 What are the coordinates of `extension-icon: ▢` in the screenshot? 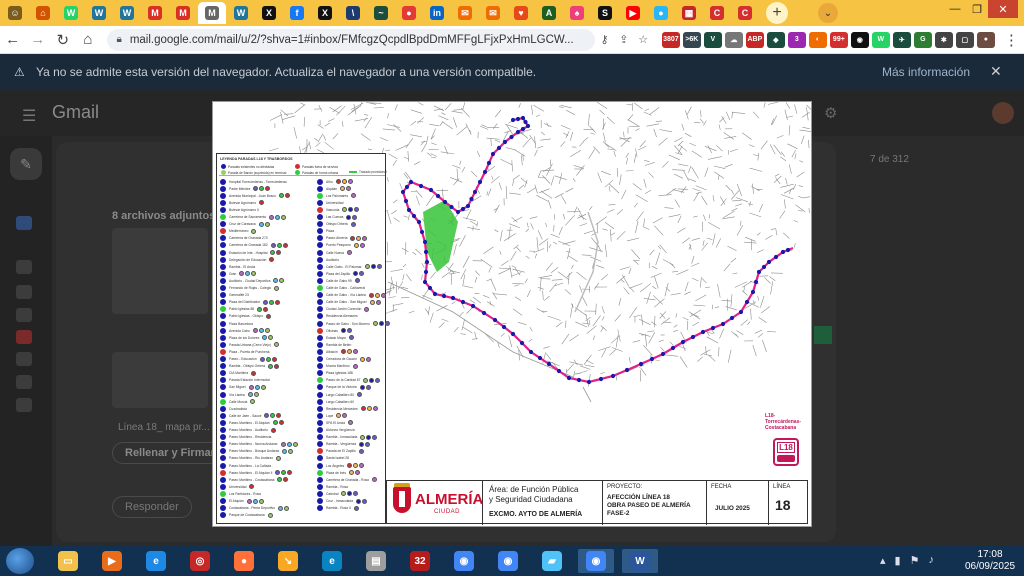 It's located at (964, 39).